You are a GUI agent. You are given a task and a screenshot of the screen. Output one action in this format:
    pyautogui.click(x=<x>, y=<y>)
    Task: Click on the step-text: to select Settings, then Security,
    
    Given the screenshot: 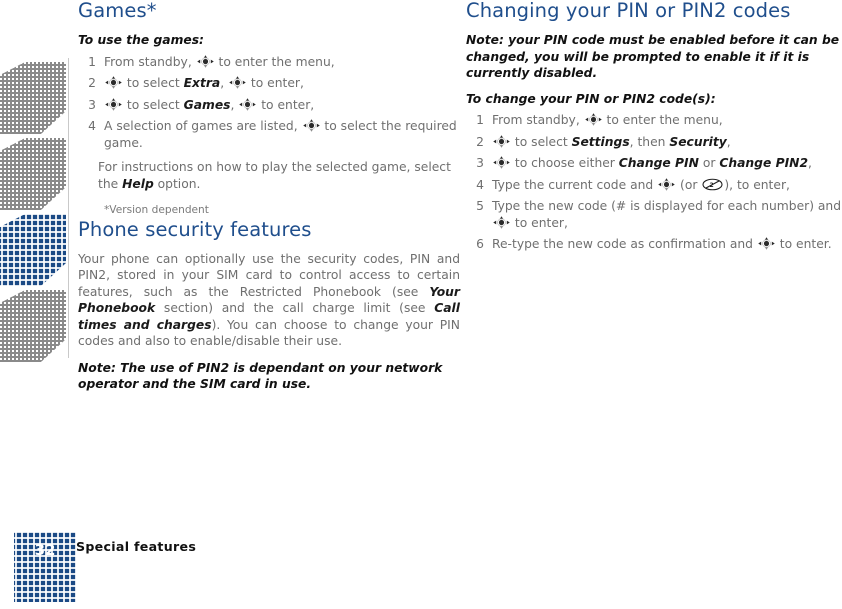 What is the action you would take?
    pyautogui.click(x=611, y=142)
    